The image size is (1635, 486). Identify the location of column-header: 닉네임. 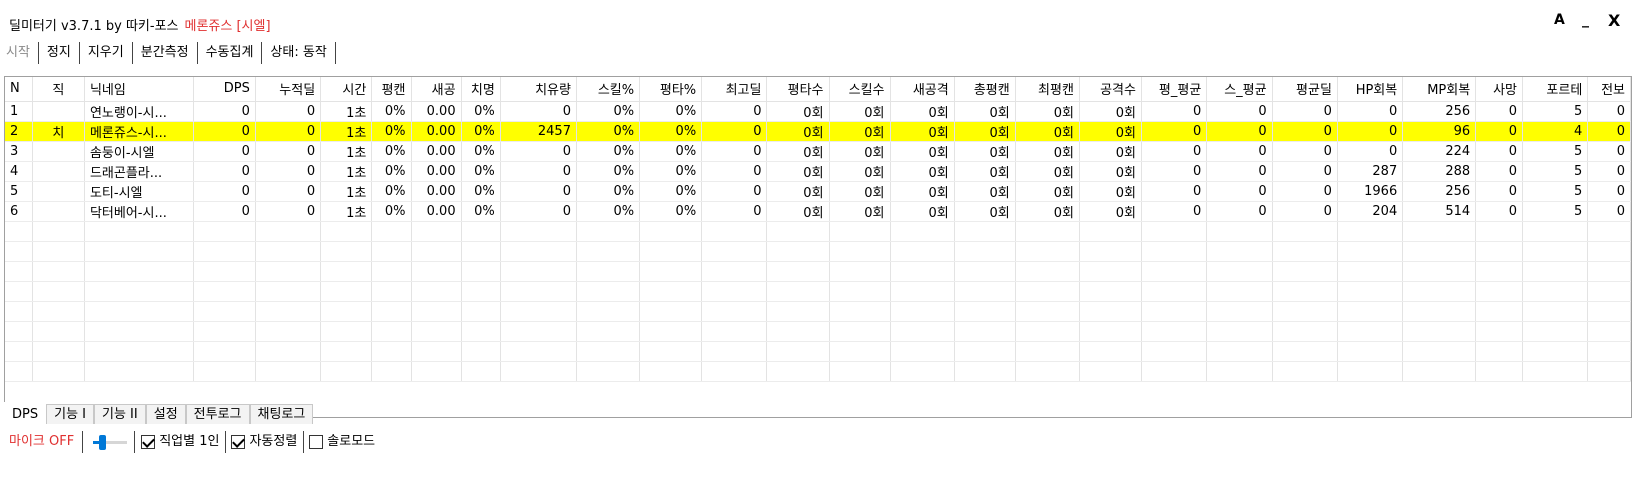
(139, 89).